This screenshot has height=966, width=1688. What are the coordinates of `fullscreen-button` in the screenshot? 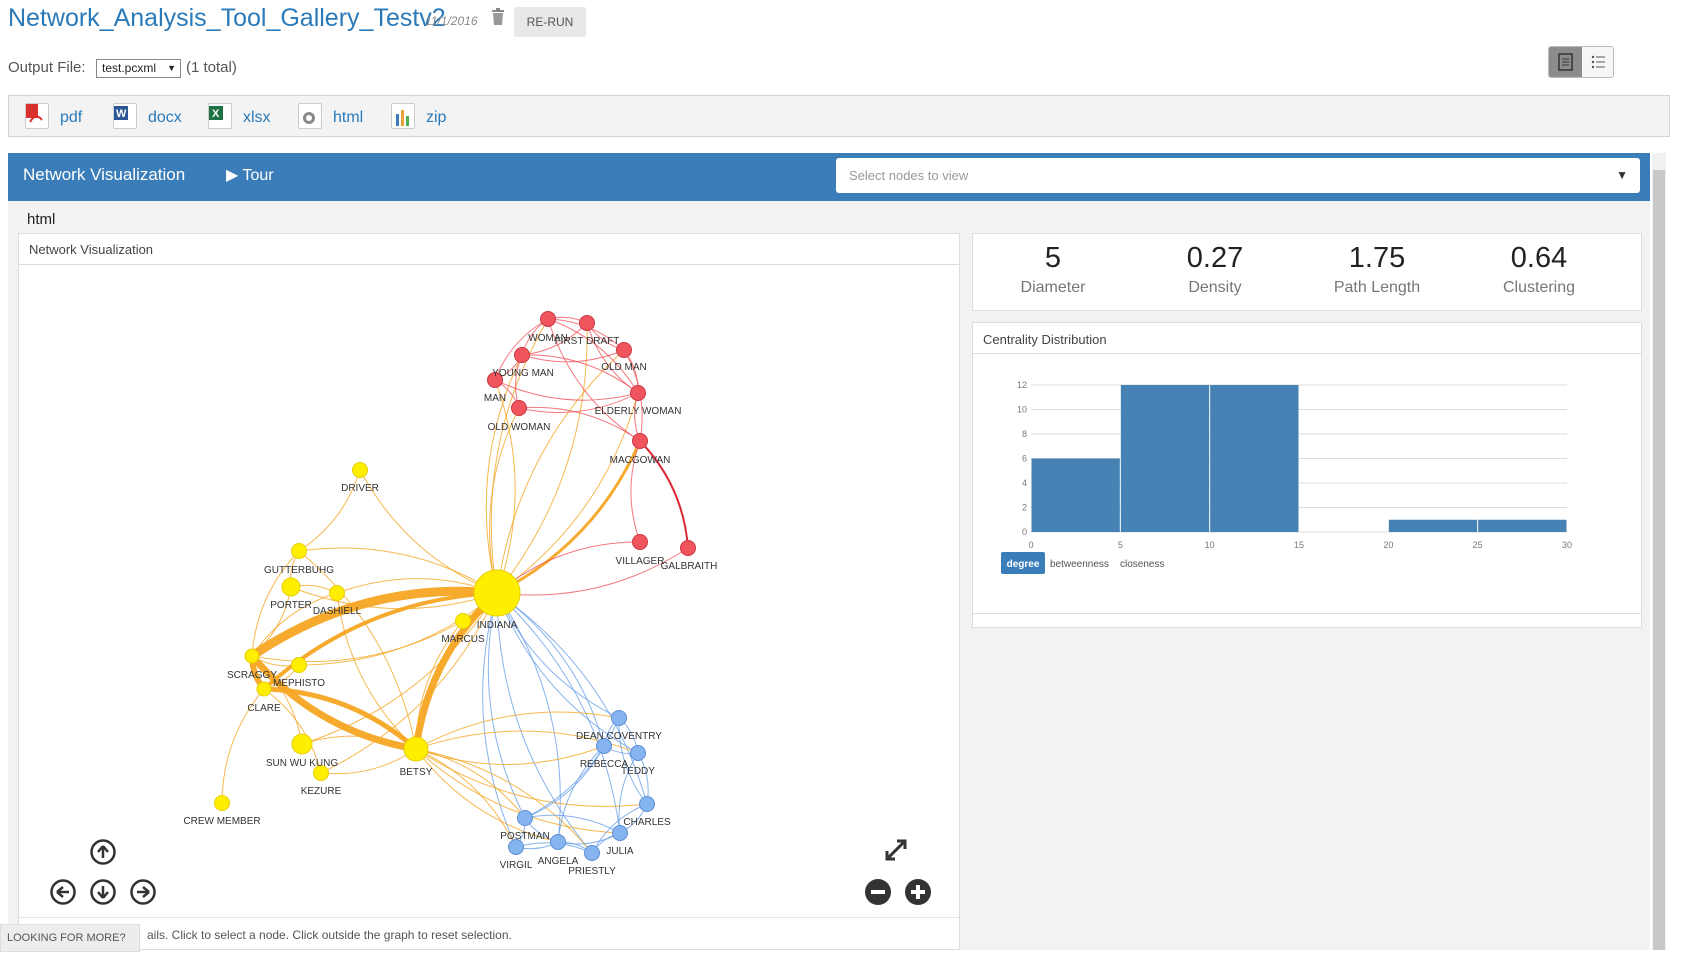 It's located at (896, 850).